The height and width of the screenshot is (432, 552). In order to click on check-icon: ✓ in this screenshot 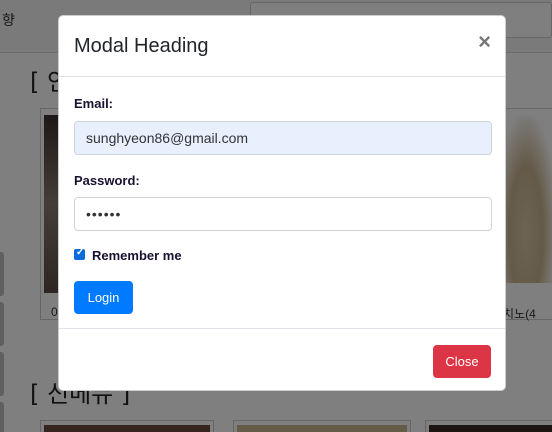, I will do `click(80, 252)`.